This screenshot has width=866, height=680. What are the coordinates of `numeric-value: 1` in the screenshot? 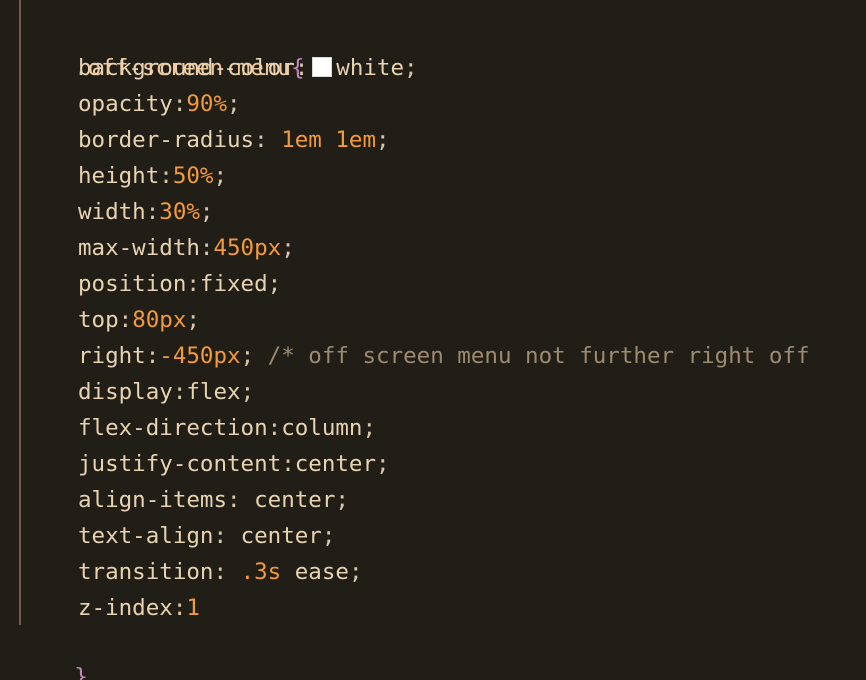 It's located at (193, 608).